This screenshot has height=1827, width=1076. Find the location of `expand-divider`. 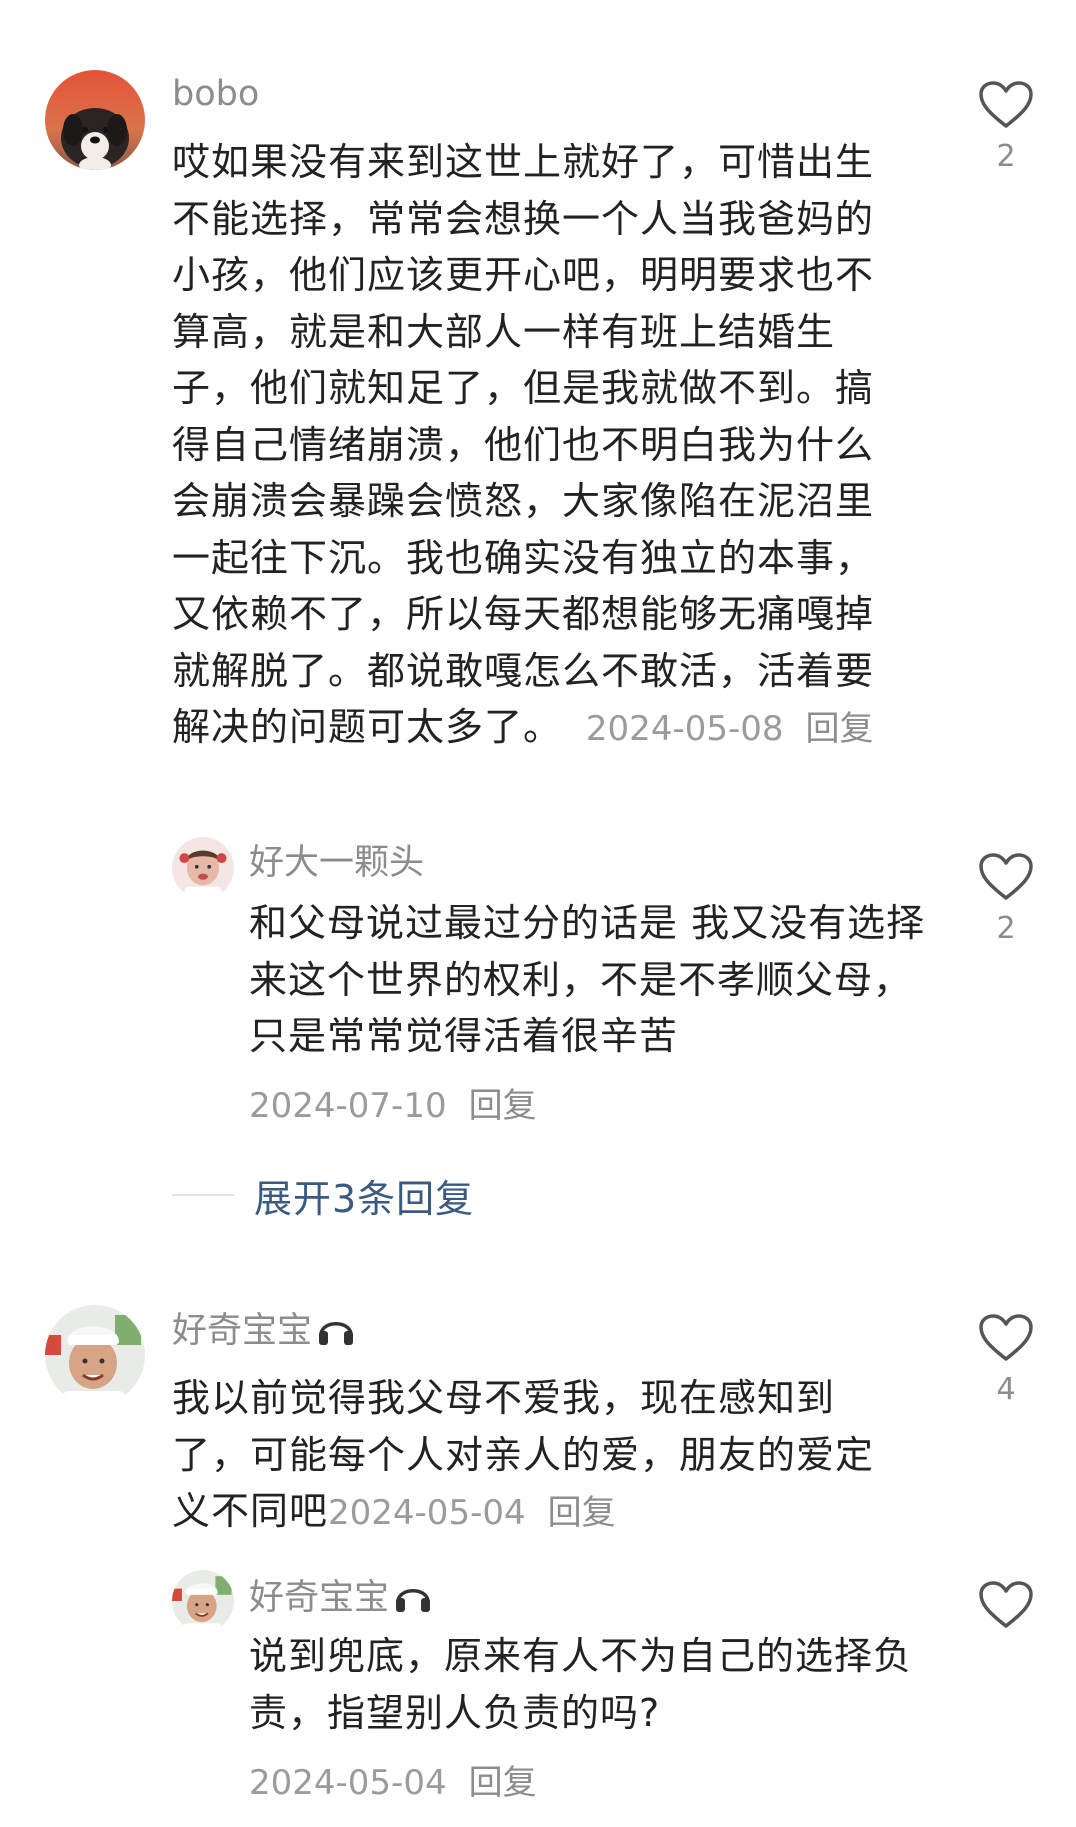

expand-divider is located at coordinates (203, 1195).